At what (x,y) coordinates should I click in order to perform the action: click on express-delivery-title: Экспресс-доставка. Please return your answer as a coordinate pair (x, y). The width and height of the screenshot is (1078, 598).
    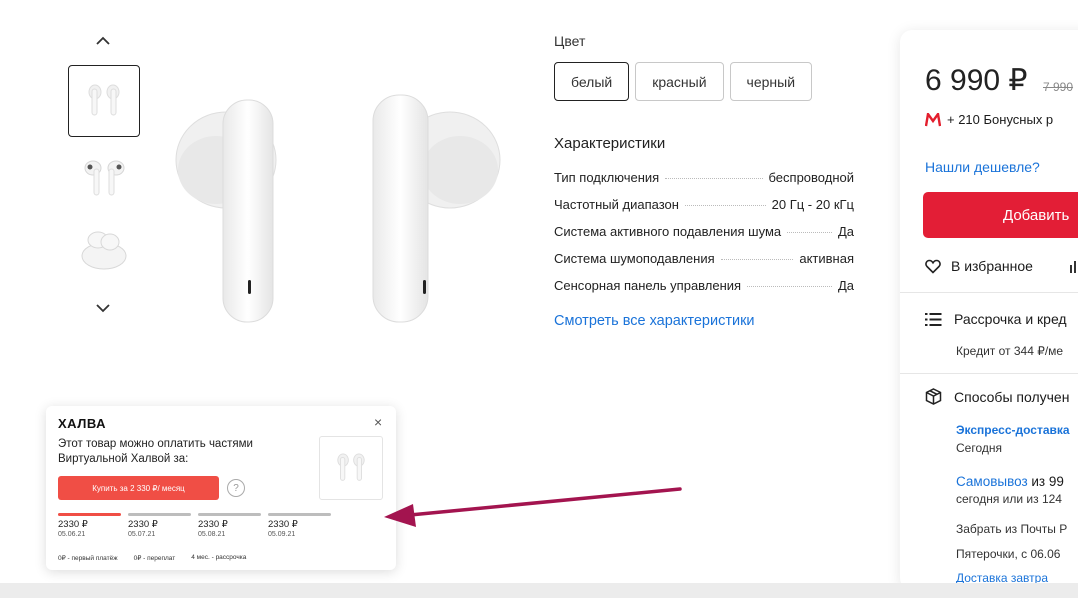
    Looking at the image, I should click on (1013, 430).